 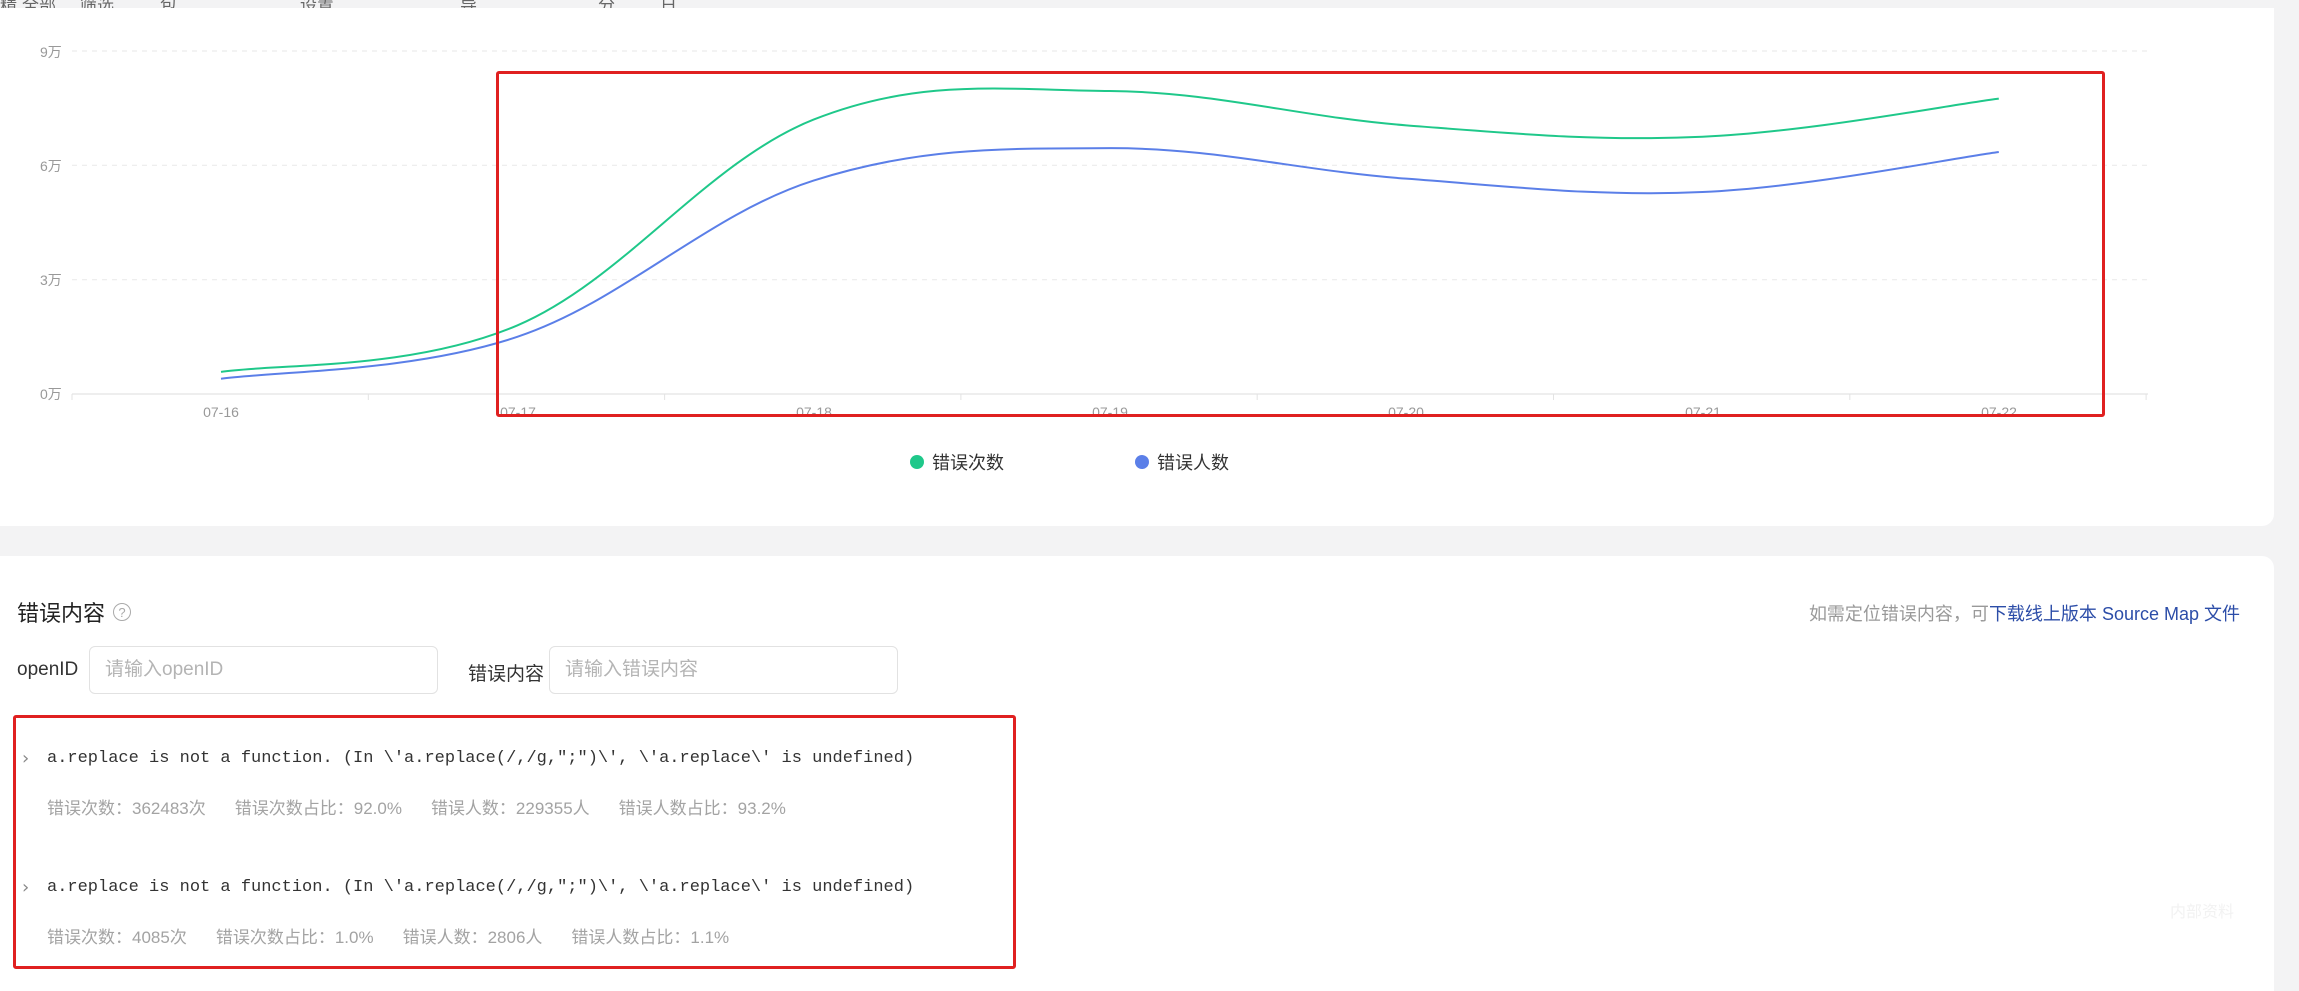 I want to click on error-content-label: 错误内容, so click(x=506, y=674).